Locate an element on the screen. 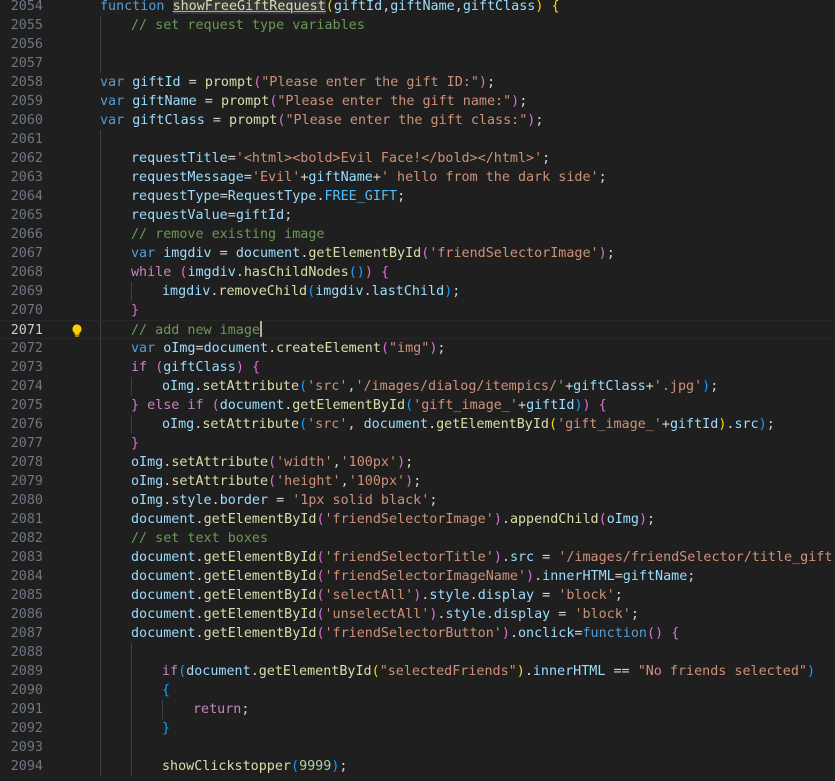 The image size is (835, 781). code-token: if is located at coordinates (143, 367).